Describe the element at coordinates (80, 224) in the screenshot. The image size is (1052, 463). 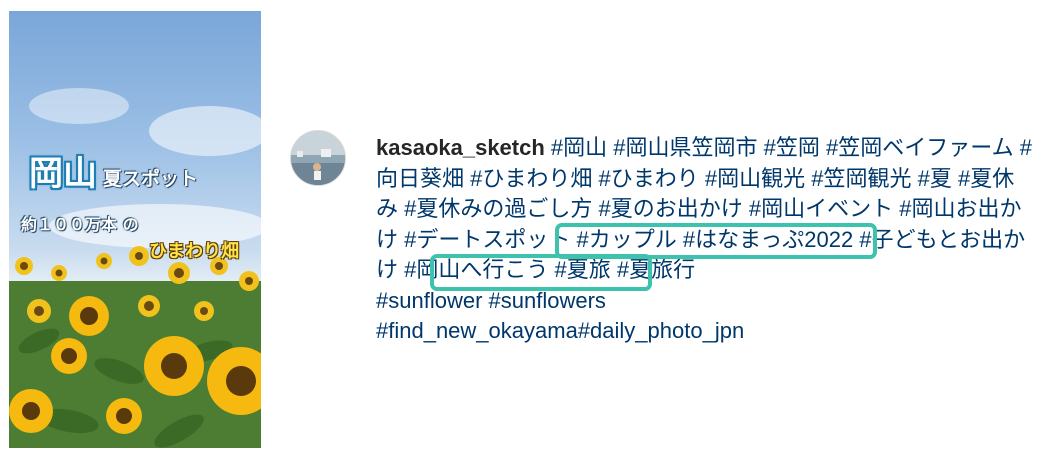
I see `image-subtitle: 約１００万本 の` at that location.